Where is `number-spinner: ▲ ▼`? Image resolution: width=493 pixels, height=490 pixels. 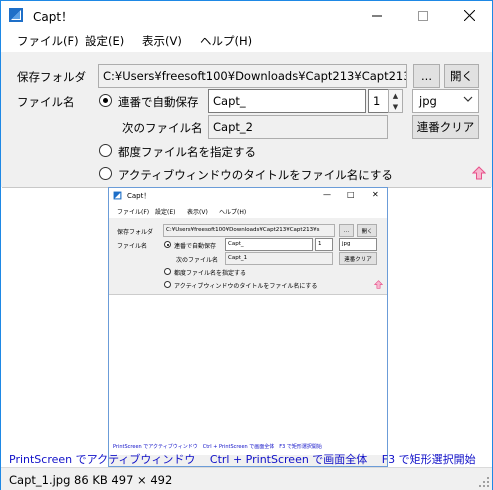 number-spinner: ▲ ▼ is located at coordinates (395, 101).